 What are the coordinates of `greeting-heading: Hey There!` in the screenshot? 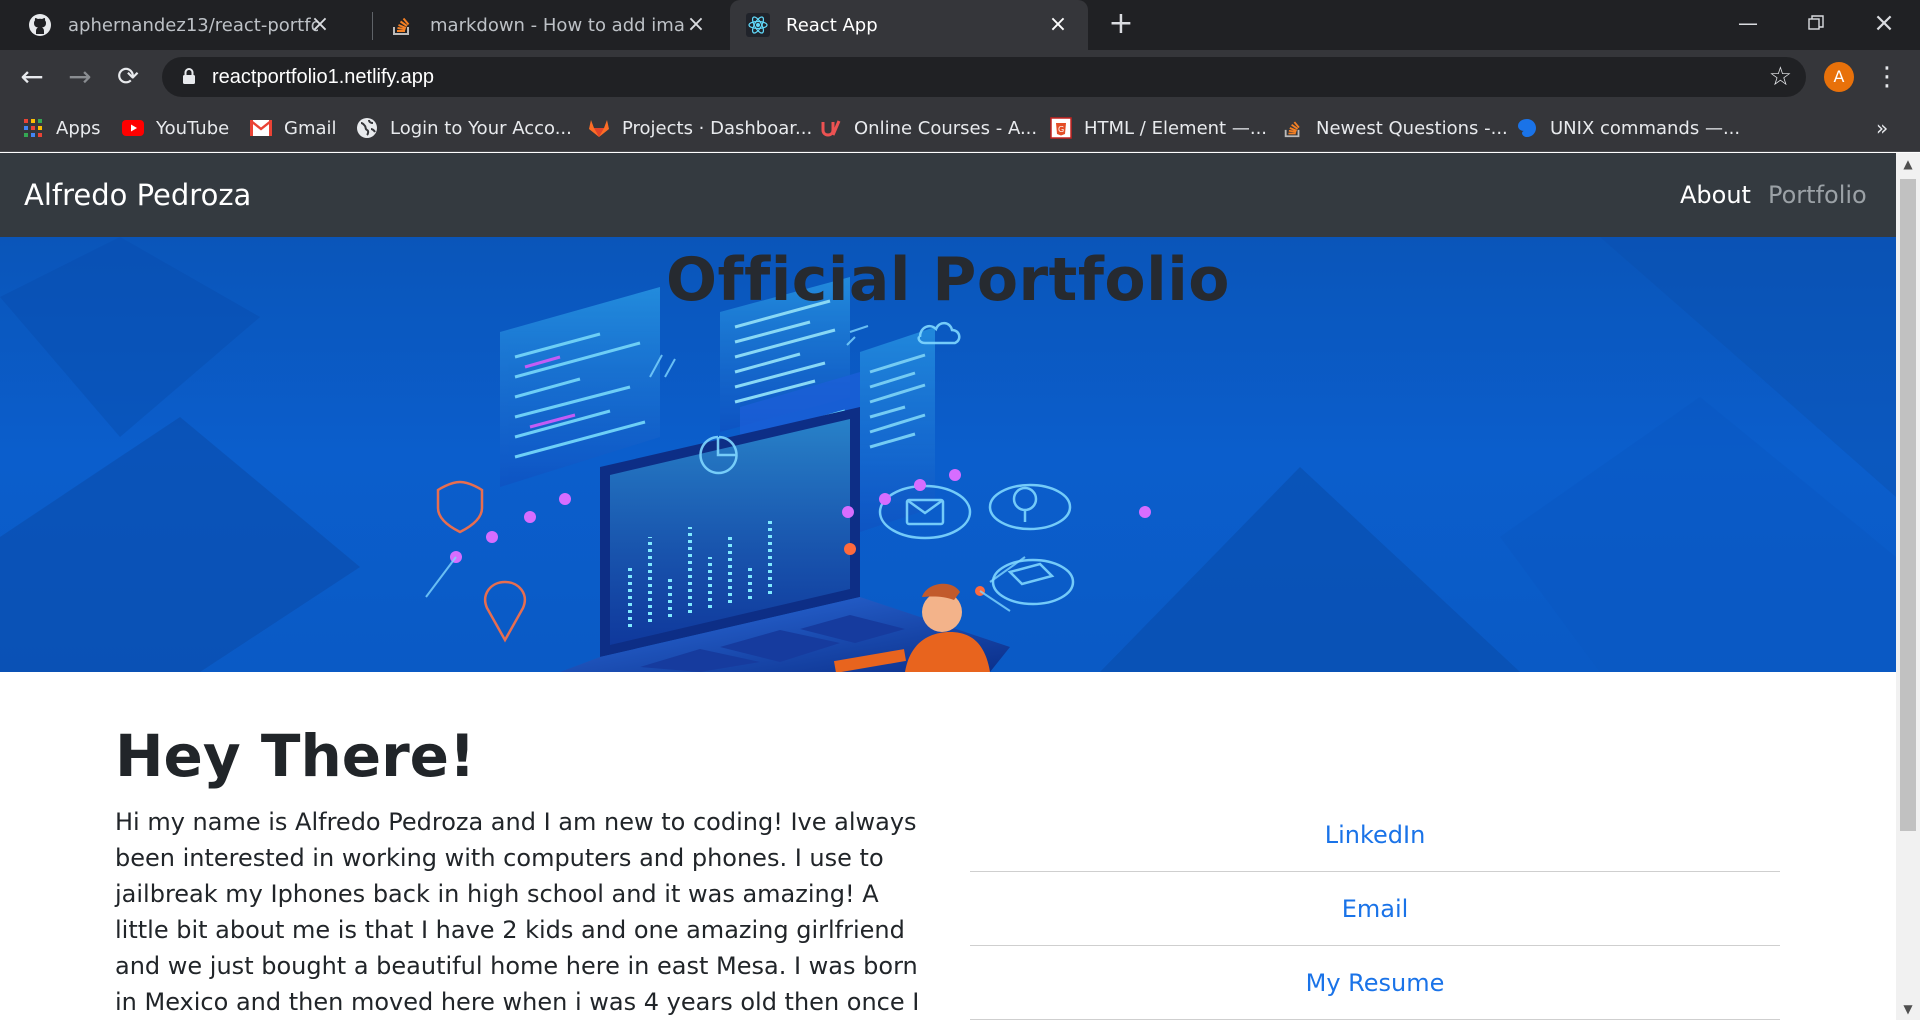 It's located at (295, 756).